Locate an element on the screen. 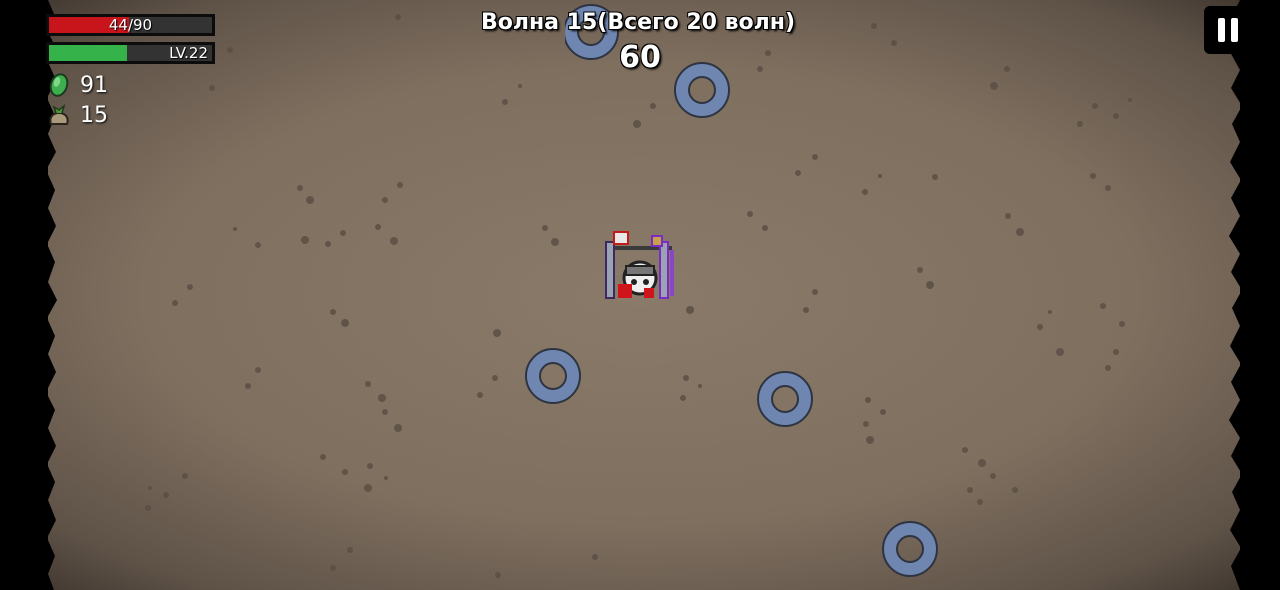 This screenshot has width=1280, height=590. bag-count: 15 is located at coordinates (94, 115).